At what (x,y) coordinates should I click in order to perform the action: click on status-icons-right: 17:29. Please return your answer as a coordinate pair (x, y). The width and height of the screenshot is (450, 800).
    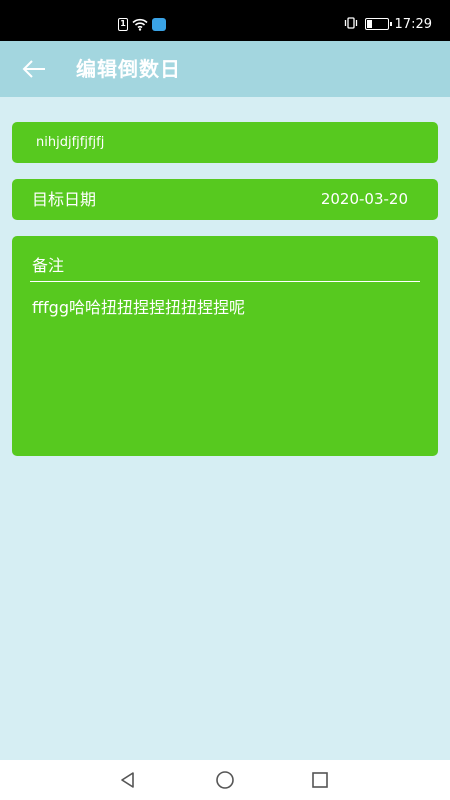
    Looking at the image, I should click on (387, 24).